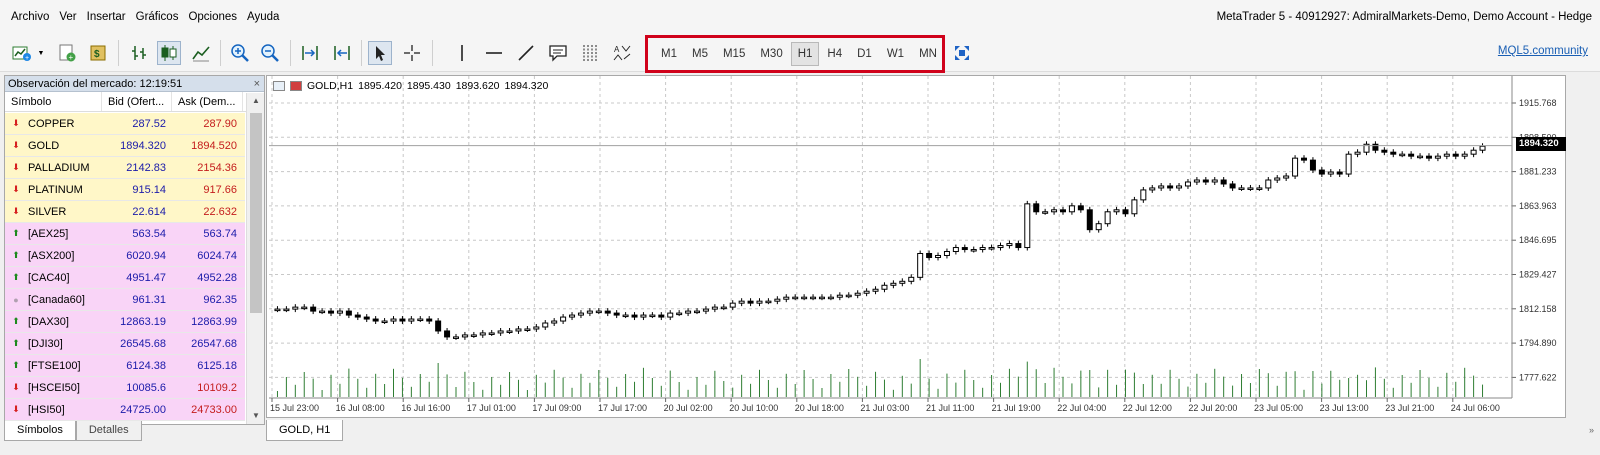  I want to click on scroll-down-icon: ▼, so click(256, 416).